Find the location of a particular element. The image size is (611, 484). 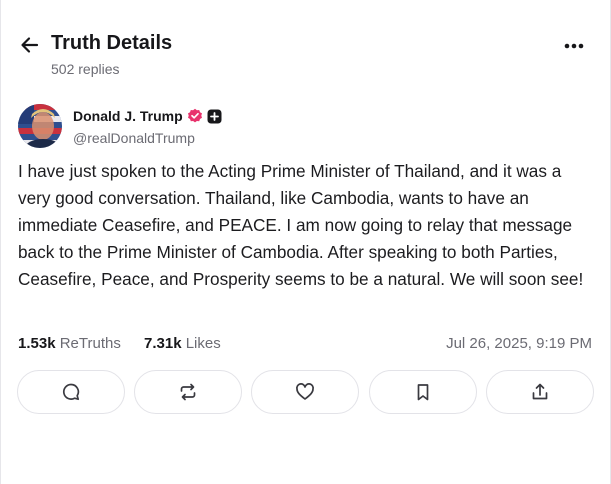

retruths-count: 1.53k is located at coordinates (37, 343).